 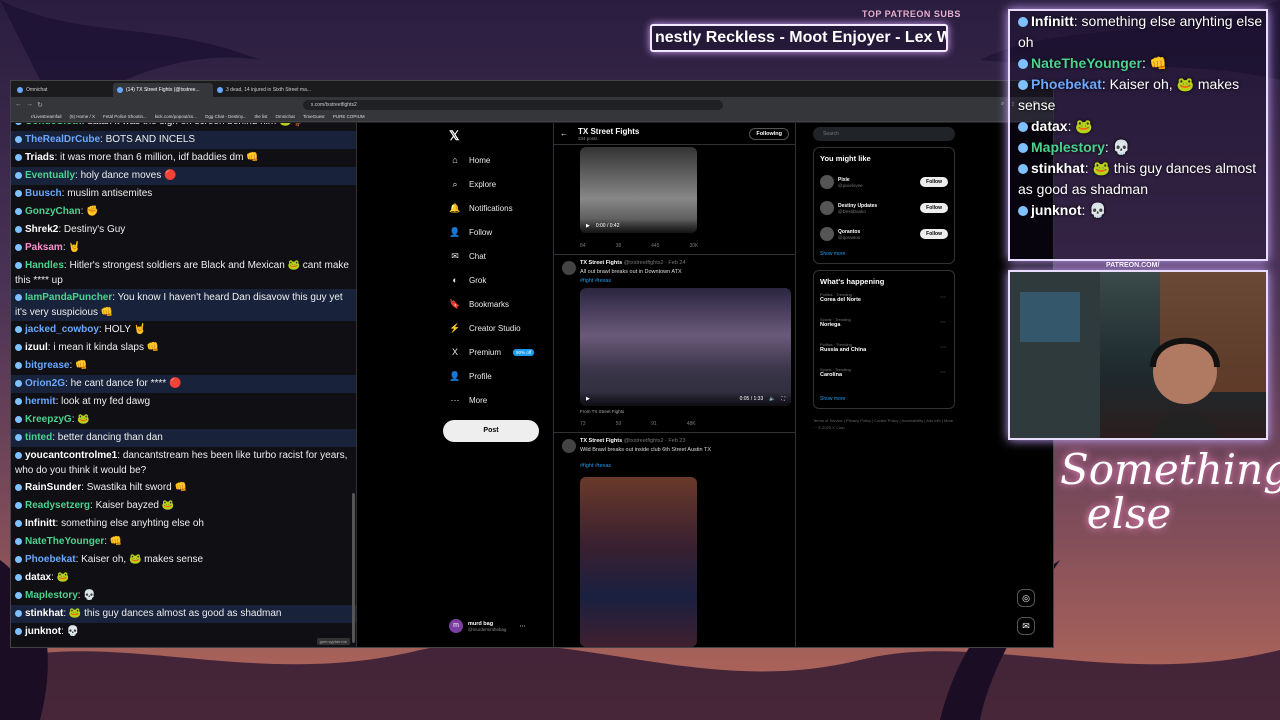 What do you see at coordinates (884, 354) in the screenshot?
I see `trend-item: Politics · Trending Russia and China ⋯` at bounding box center [884, 354].